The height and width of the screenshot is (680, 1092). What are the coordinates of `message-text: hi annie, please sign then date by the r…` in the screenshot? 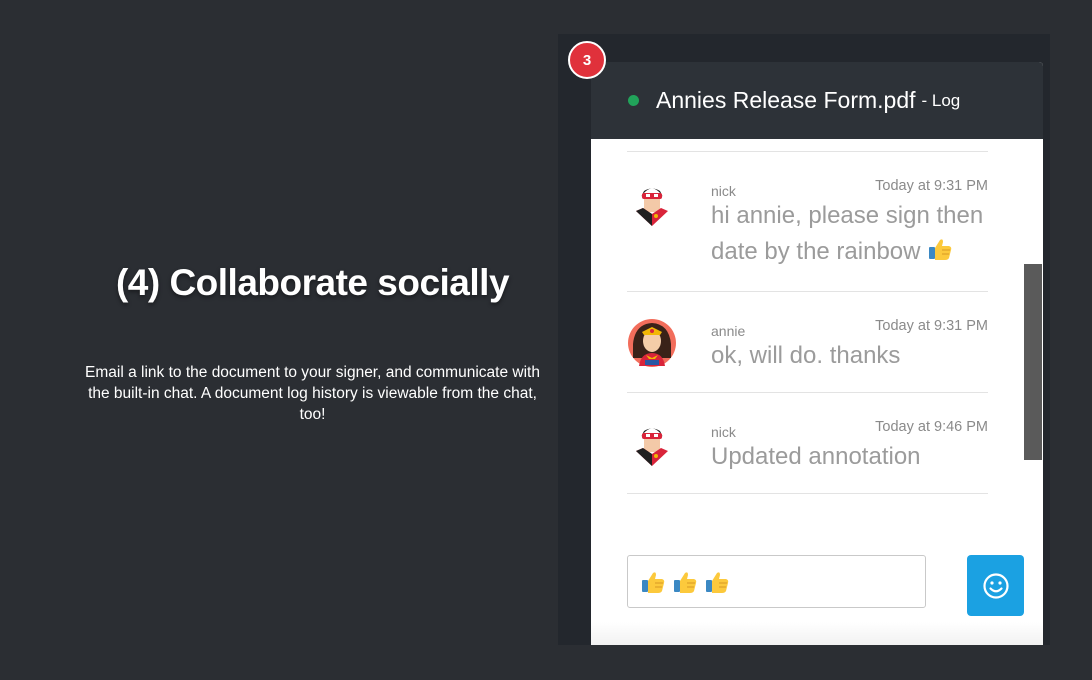 It's located at (851, 234).